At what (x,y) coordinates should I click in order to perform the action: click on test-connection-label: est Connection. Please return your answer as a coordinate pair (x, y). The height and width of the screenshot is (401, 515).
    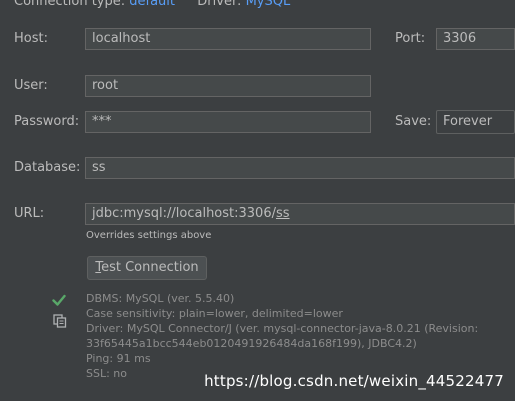
    Looking at the image, I should click on (150, 267).